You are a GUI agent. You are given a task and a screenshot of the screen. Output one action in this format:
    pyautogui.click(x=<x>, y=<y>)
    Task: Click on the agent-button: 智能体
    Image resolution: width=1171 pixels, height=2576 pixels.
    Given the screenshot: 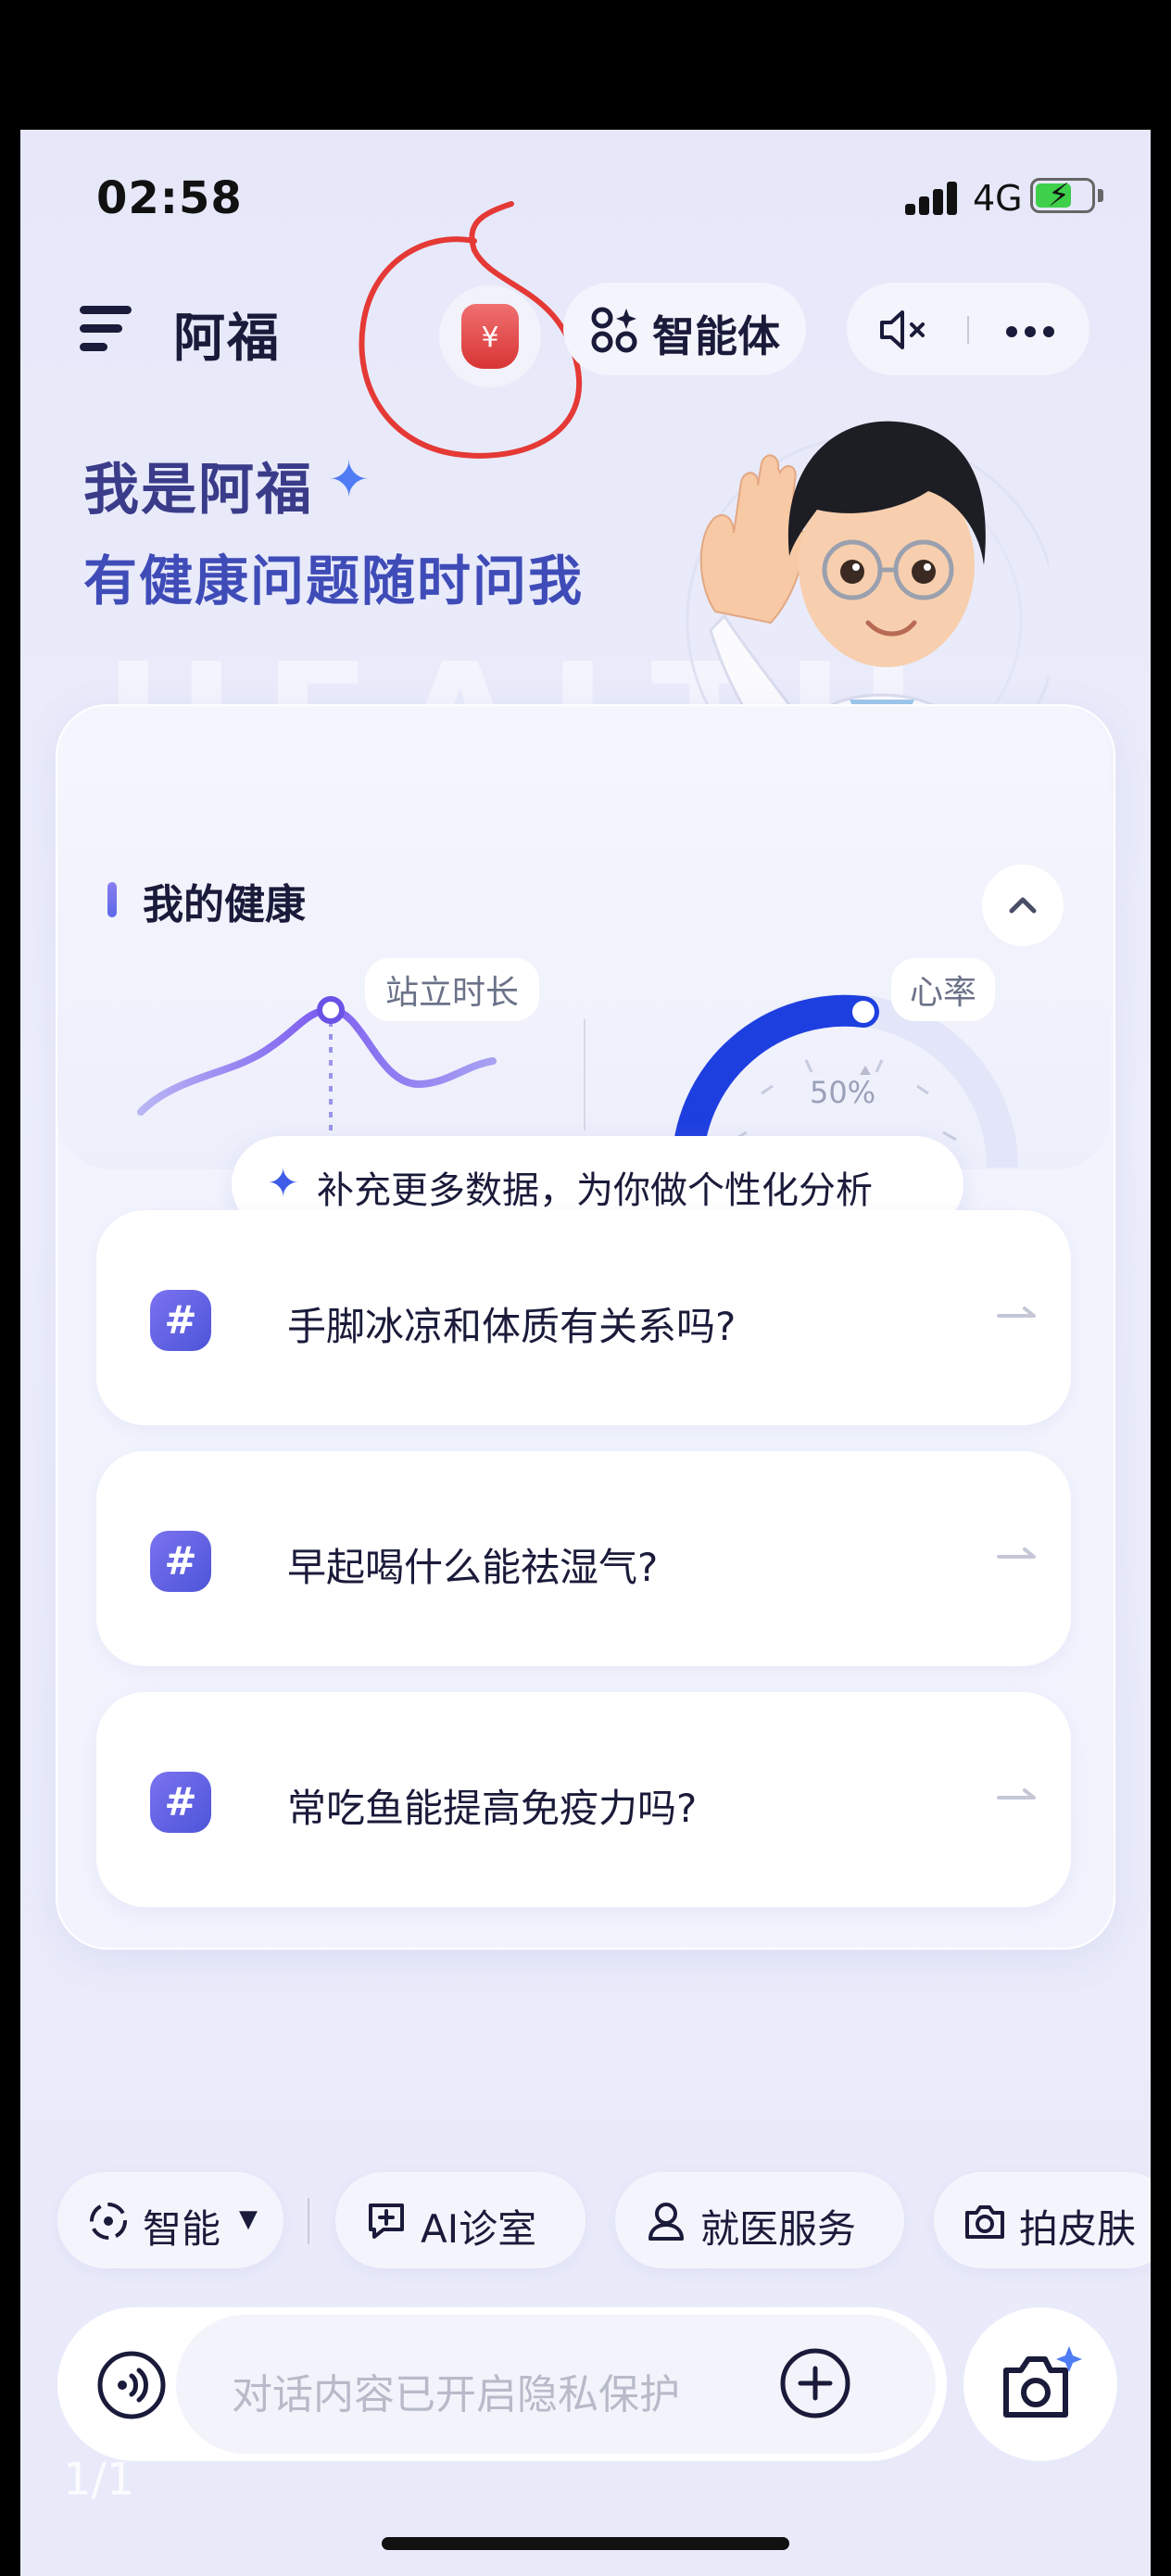 What is the action you would take?
    pyautogui.click(x=684, y=329)
    